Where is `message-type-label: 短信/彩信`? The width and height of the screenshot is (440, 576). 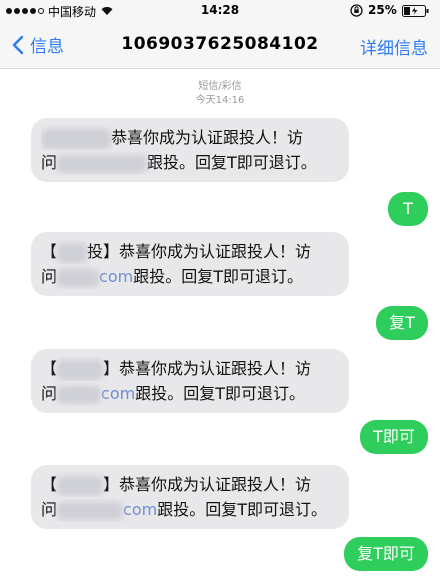 message-type-label: 短信/彩信 is located at coordinates (220, 86).